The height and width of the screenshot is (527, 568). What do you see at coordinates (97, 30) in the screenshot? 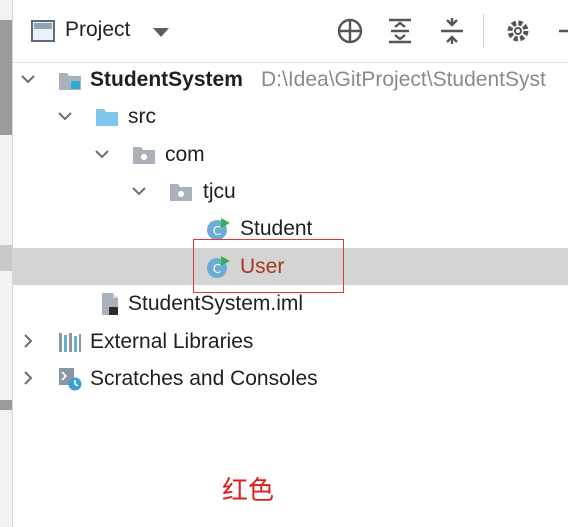
I see `project-view-title: Project` at bounding box center [97, 30].